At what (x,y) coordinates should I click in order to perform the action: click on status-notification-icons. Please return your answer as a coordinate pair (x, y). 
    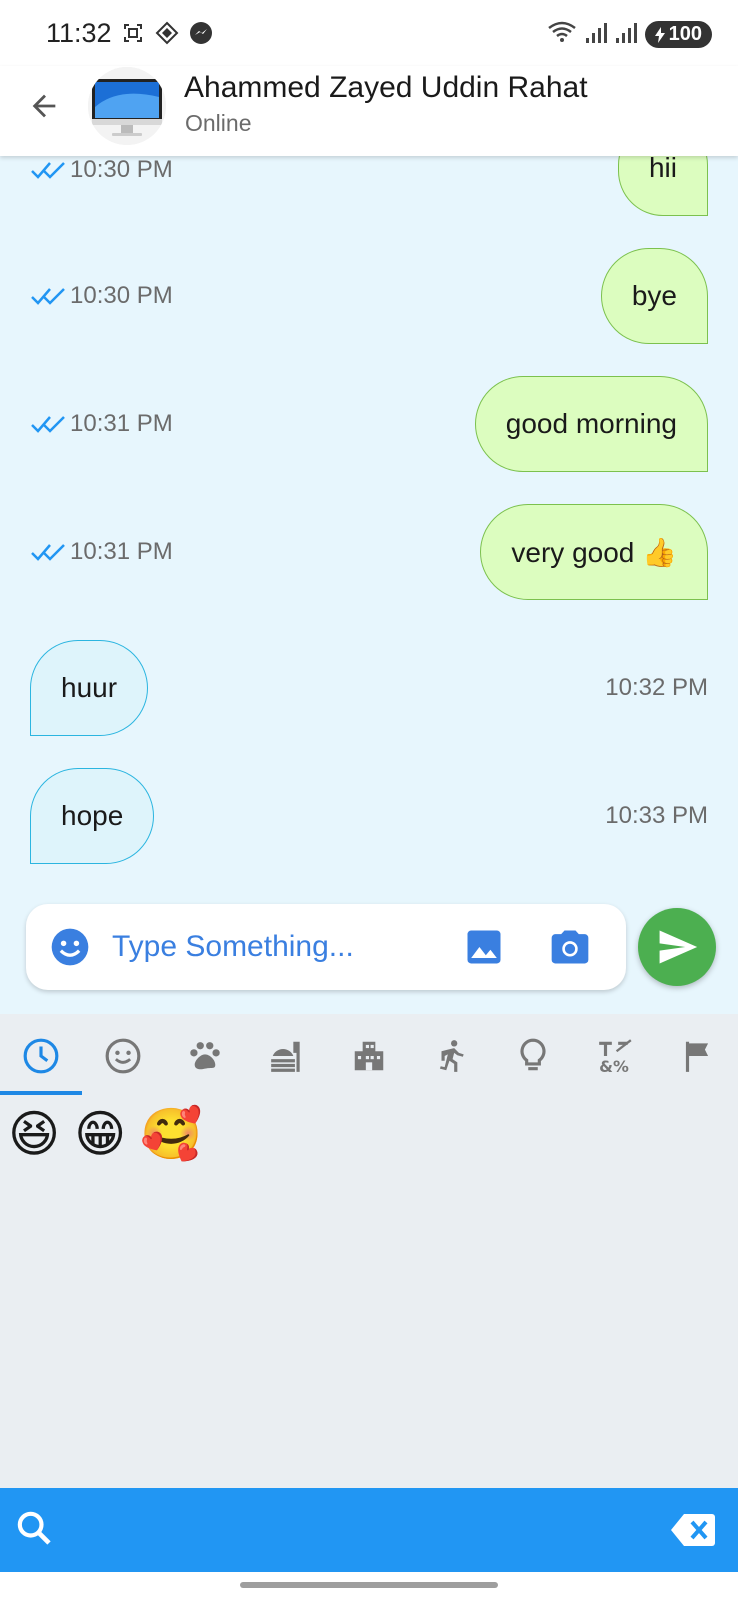
    Looking at the image, I should click on (167, 33).